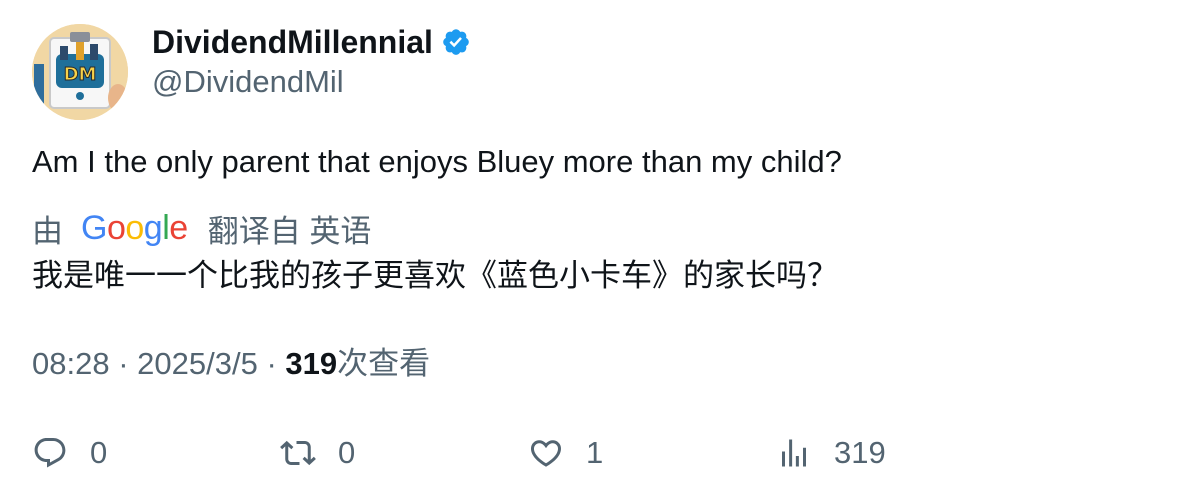 This screenshot has height=498, width=1196. What do you see at coordinates (69, 453) in the screenshot?
I see `reply-button: 0` at bounding box center [69, 453].